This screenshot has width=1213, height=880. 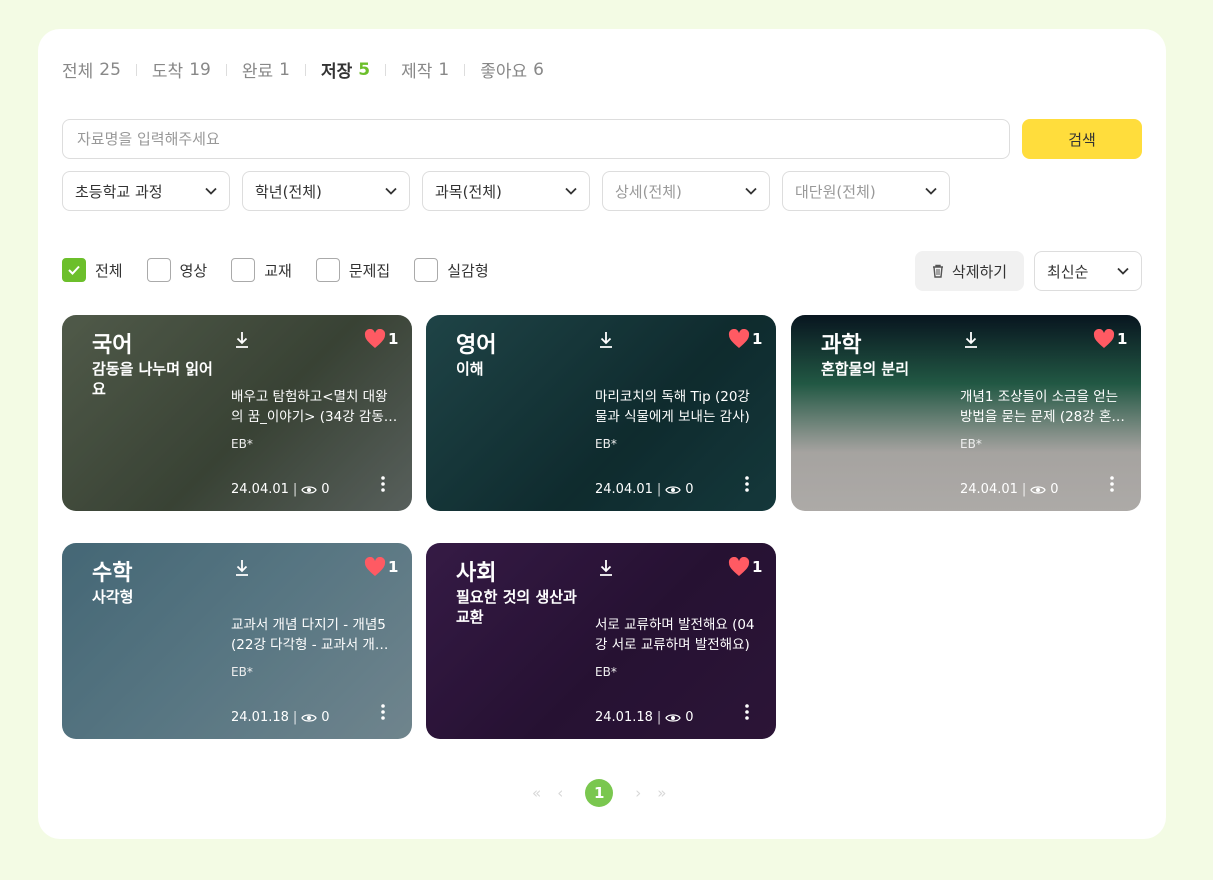 I want to click on heart-icon, so click(x=739, y=566).